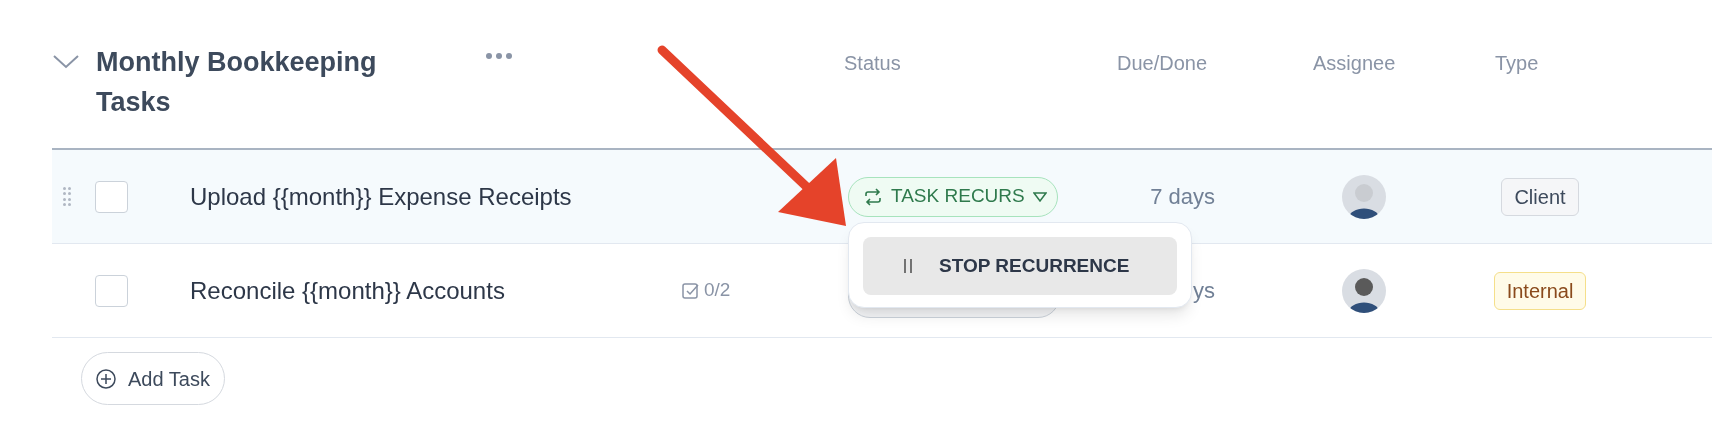  I want to click on task-title: Reconcile {{month}} Accounts, so click(347, 290).